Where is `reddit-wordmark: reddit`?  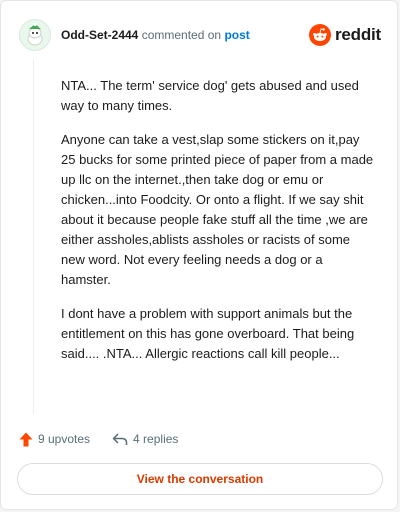 reddit-wordmark: reddit is located at coordinates (357, 34).